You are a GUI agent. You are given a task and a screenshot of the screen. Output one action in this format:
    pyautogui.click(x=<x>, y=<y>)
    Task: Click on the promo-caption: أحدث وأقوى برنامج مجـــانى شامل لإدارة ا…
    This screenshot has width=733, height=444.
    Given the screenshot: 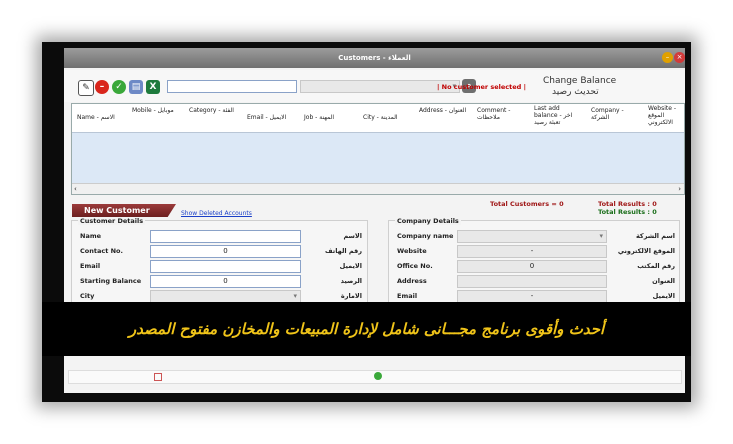 What is the action you would take?
    pyautogui.click(x=366, y=329)
    